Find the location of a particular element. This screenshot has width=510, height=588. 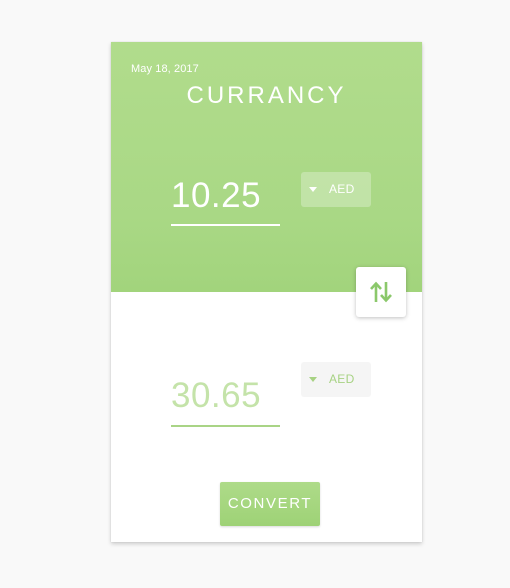

page-title: CURRANCY is located at coordinates (266, 95).